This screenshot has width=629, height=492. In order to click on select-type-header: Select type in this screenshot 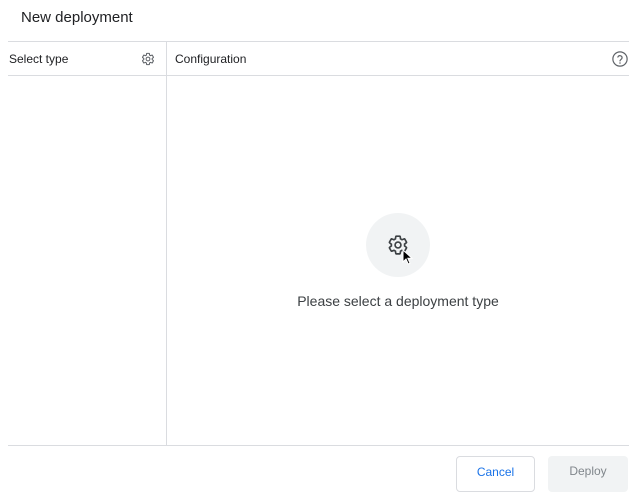, I will do `click(87, 59)`.